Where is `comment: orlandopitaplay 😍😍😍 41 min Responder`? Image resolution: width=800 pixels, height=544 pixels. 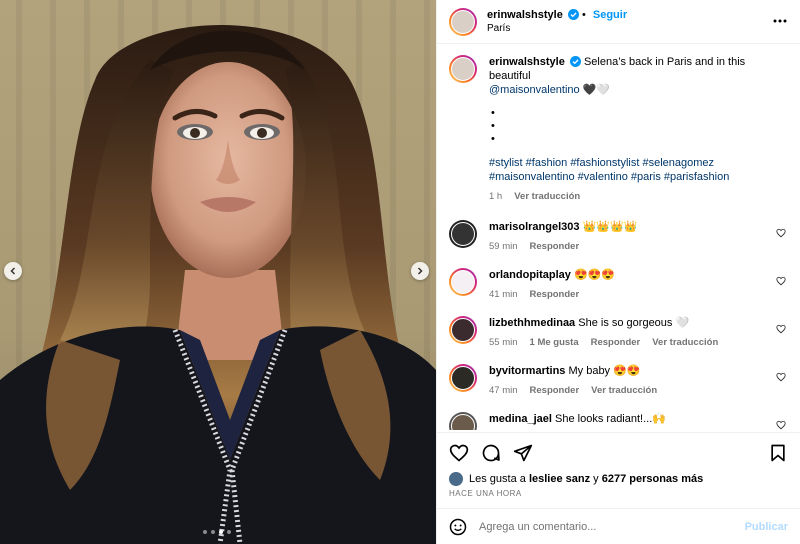
comment: orlandopitaplay 😍😍😍 41 min Responder is located at coordinates (618, 292).